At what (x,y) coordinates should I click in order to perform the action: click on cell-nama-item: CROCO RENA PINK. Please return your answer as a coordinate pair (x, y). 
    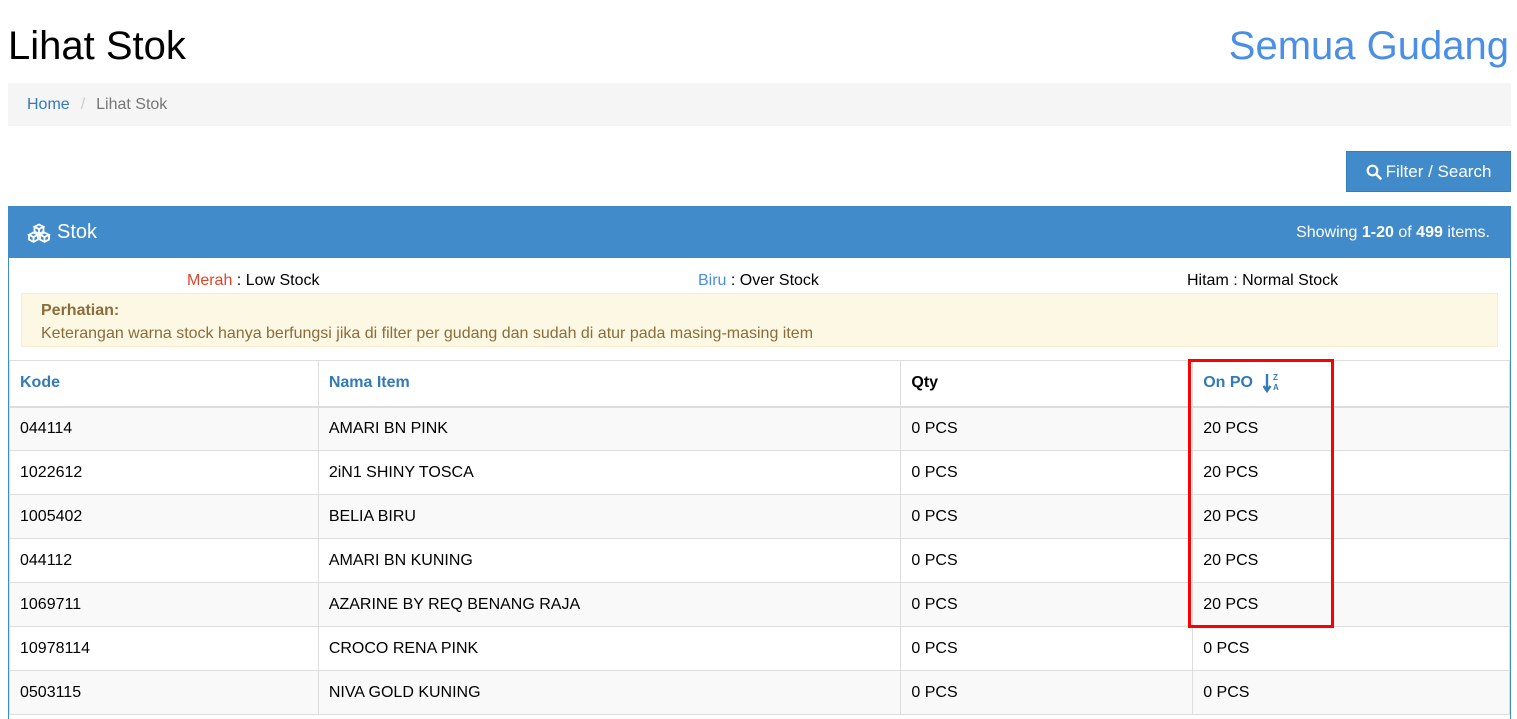
    Looking at the image, I should click on (609, 648).